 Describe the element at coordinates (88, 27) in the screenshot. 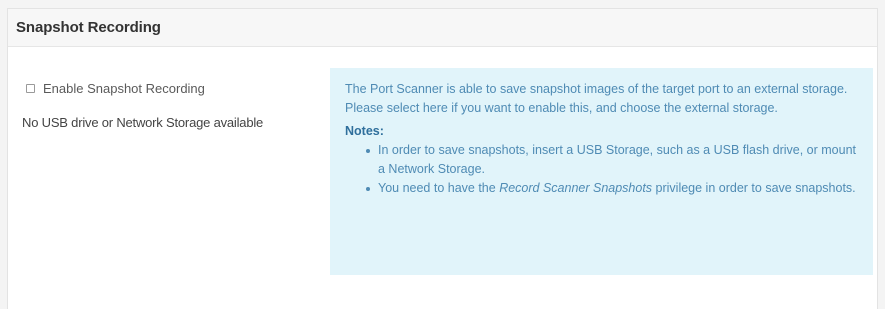

I see `panel-title: Snapshot Recording` at that location.